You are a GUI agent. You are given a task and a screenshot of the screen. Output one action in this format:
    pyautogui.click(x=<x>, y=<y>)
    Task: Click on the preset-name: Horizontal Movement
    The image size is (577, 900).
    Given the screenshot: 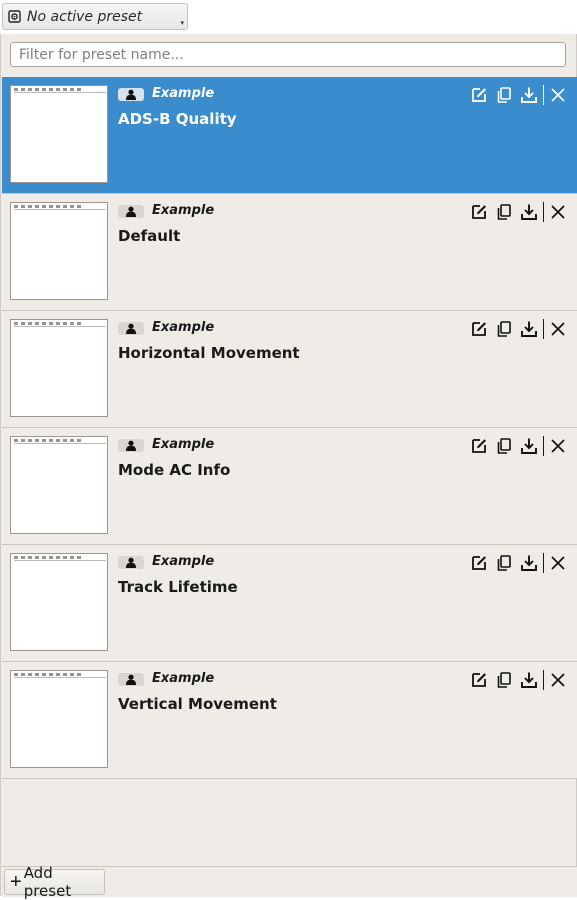 What is the action you would take?
    pyautogui.click(x=209, y=353)
    